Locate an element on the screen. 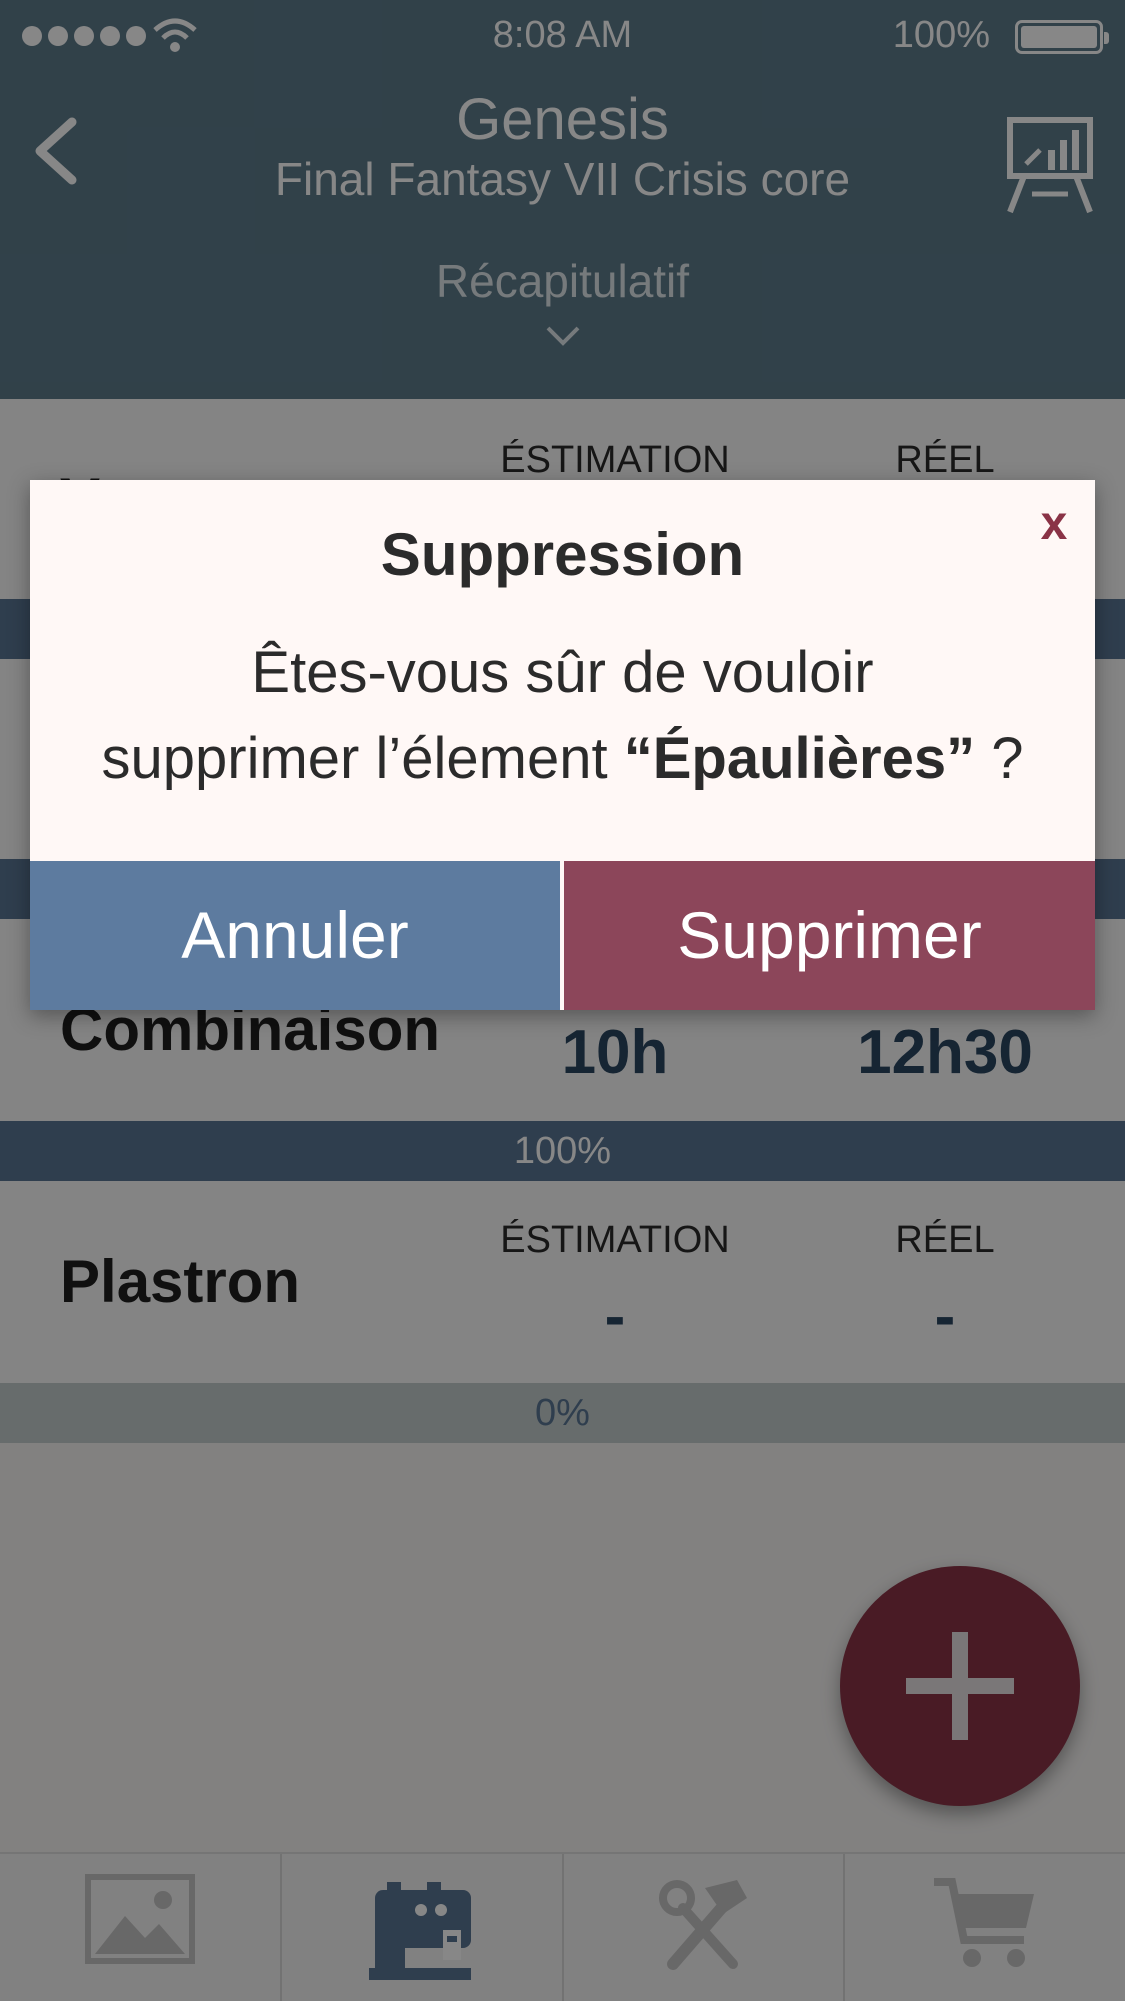 The height and width of the screenshot is (2001, 1125). dialog-message-line1: Êtes-vous sûr de vouloir is located at coordinates (562, 672).